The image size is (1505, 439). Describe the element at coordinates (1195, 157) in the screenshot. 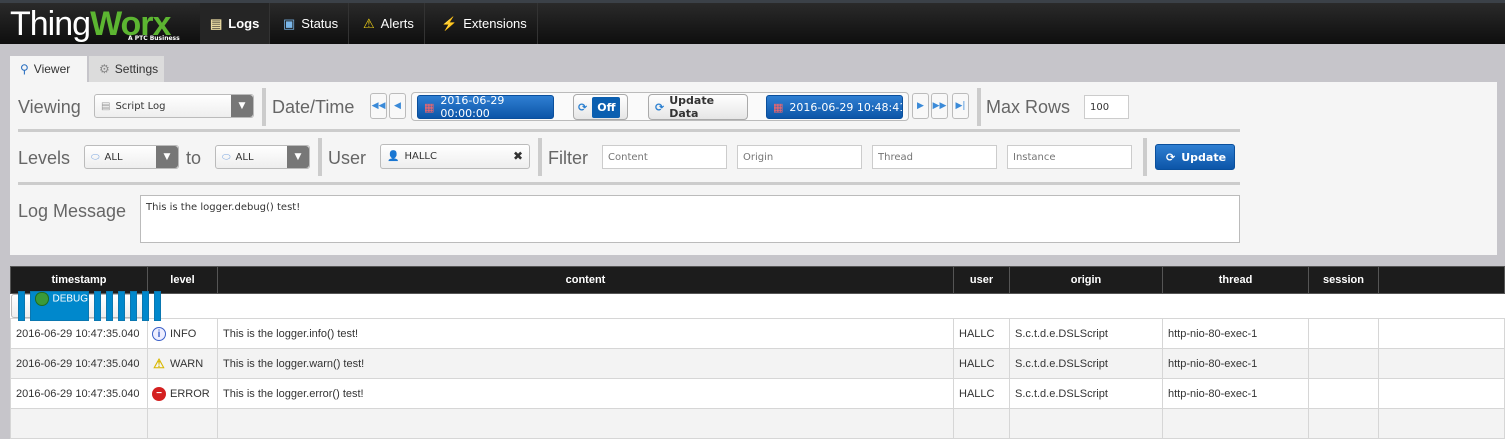

I see `update-button: ⟳ Update` at that location.